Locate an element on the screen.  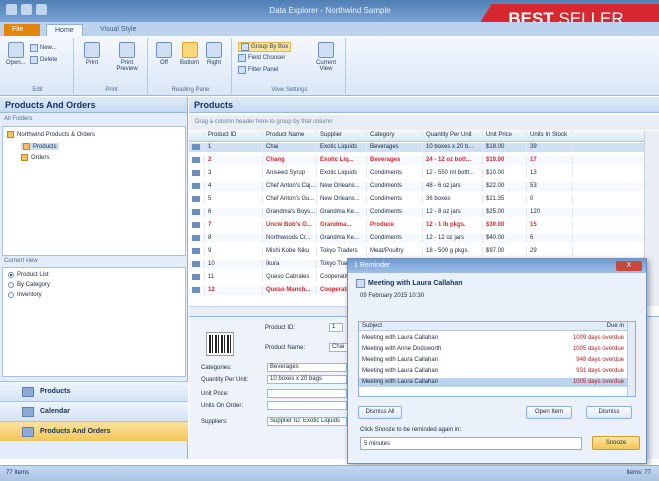
table-cell: Condiments is located at coordinates (395, 186).